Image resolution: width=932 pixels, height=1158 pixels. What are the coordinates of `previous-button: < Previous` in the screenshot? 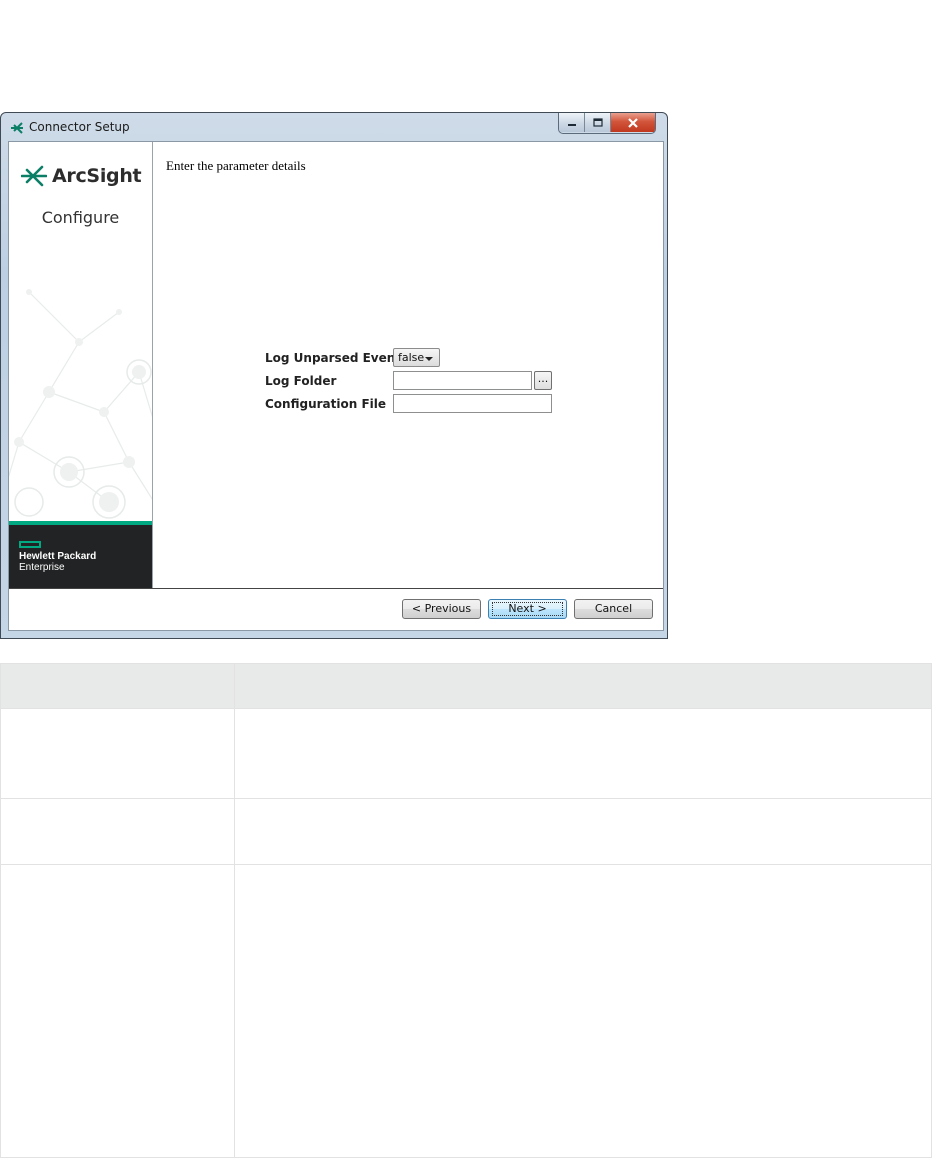 It's located at (441, 609).